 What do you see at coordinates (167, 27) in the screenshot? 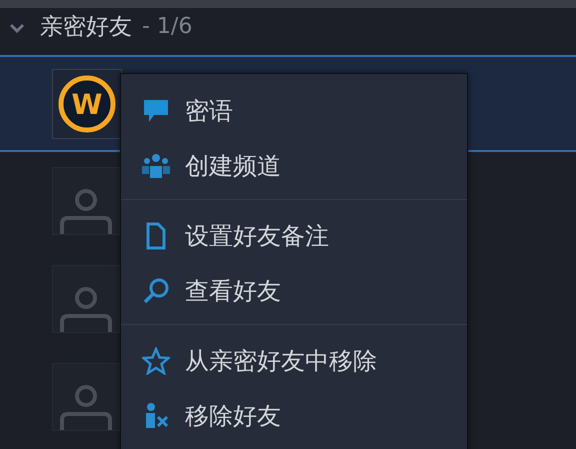
I see `friend-count: - 1/6` at bounding box center [167, 27].